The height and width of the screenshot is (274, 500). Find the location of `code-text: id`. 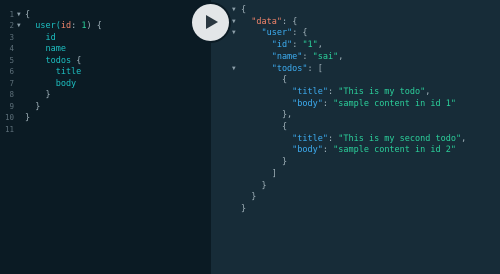

code-text: id is located at coordinates (40, 38).